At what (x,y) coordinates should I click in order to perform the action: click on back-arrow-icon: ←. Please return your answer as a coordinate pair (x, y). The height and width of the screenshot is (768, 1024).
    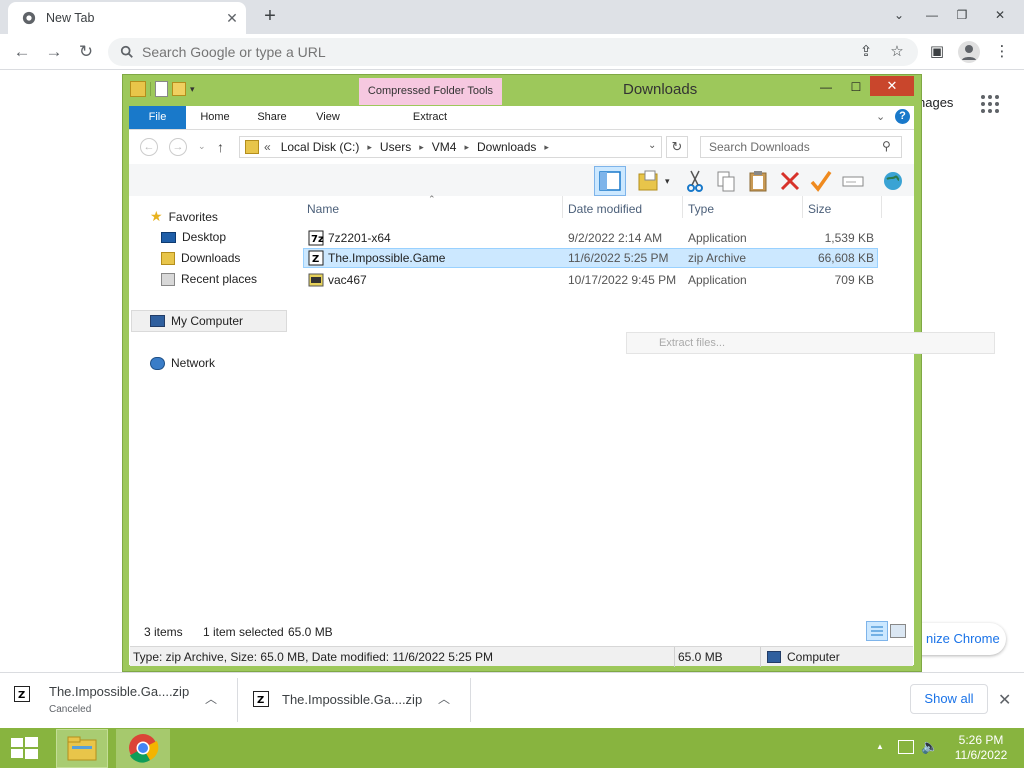
    Looking at the image, I should click on (22, 52).